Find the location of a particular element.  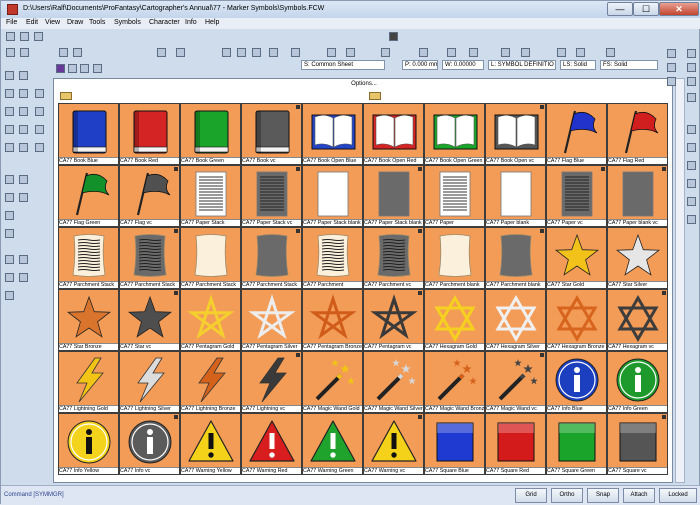

locked-toggle-button: Locked is located at coordinates (678, 495).